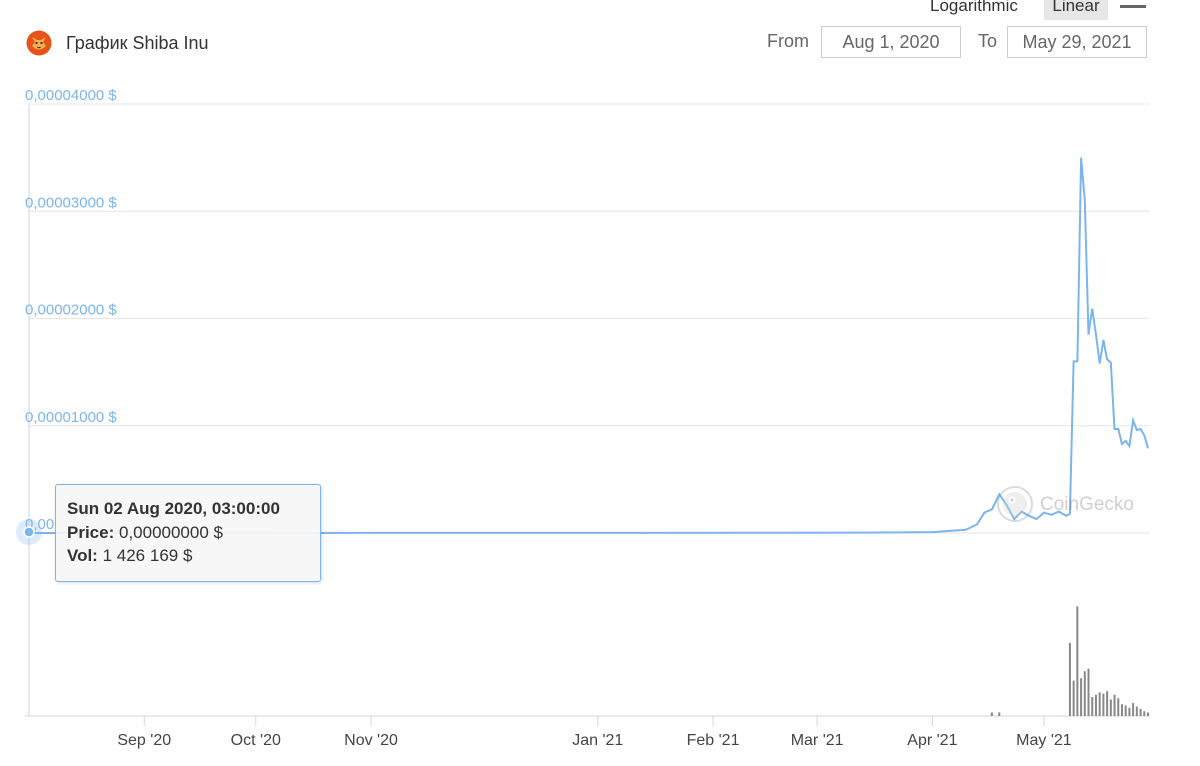  Describe the element at coordinates (170, 532) in the screenshot. I see `tooltip-price-value: 0,00000000 $` at that location.